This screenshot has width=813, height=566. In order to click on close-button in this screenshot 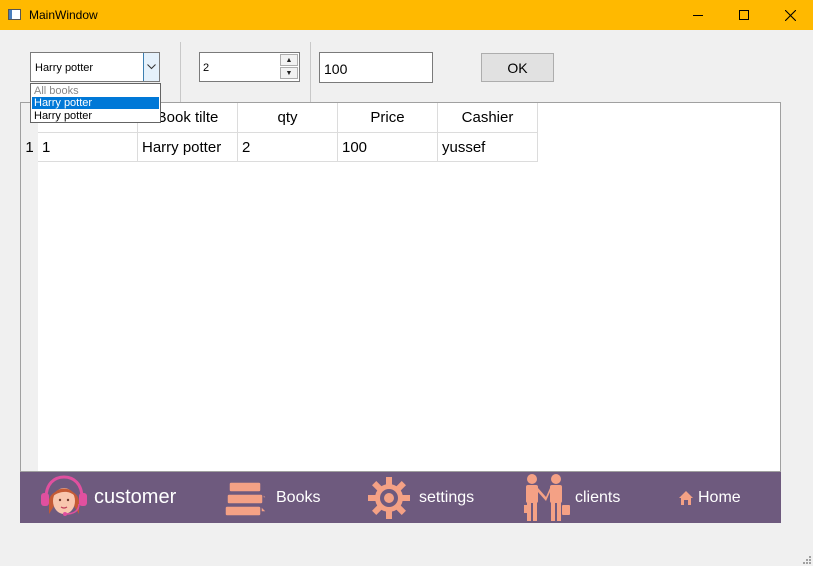, I will do `click(790, 15)`.